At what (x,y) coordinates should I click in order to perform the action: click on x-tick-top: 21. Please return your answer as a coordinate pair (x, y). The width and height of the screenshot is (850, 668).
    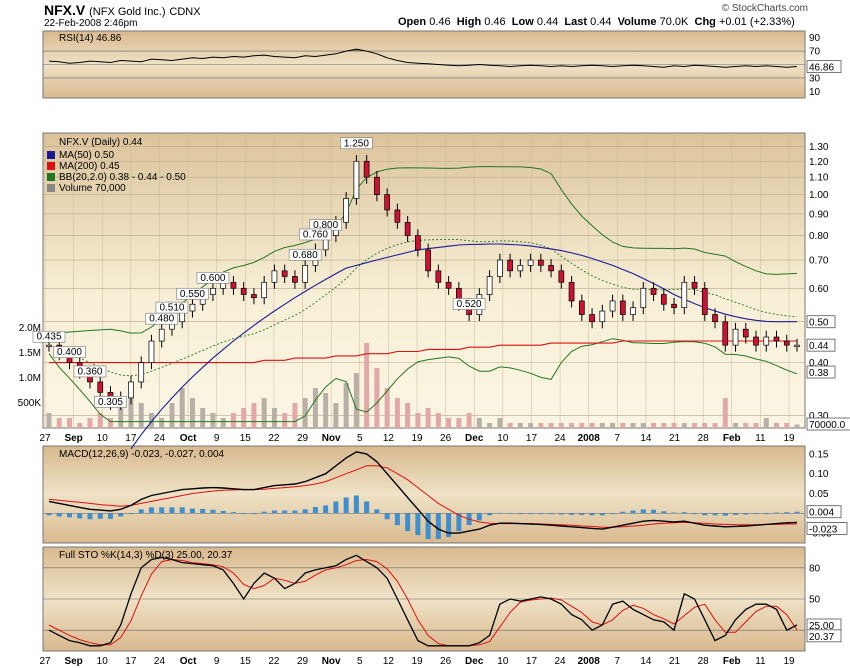
    Looking at the image, I should click on (675, 438).